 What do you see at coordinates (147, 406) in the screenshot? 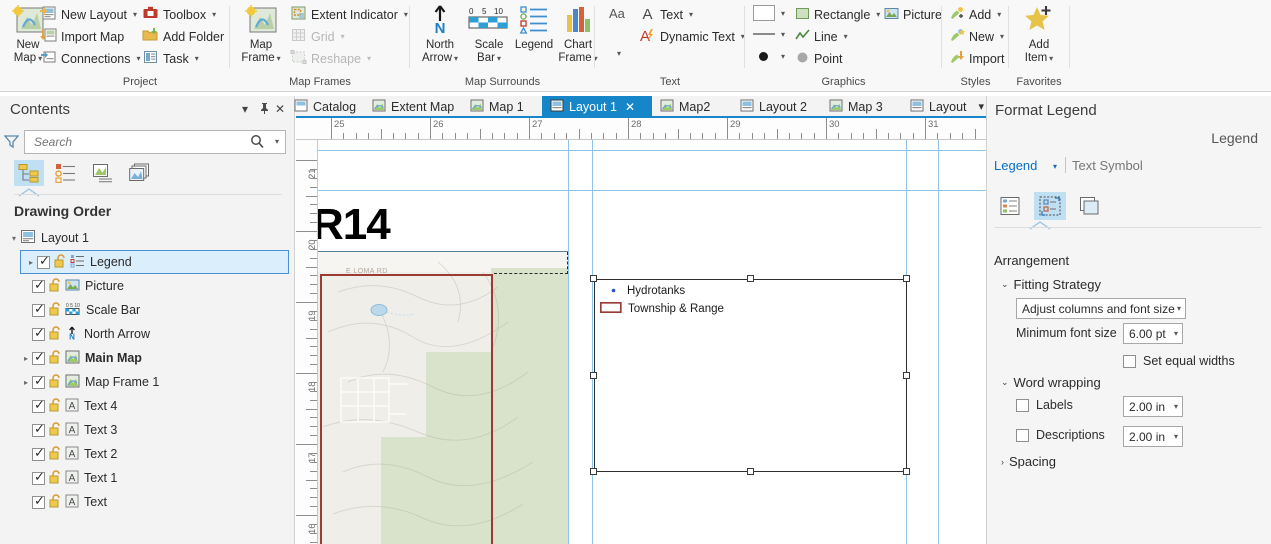
I see `tree-item-text-4: A Text 4` at bounding box center [147, 406].